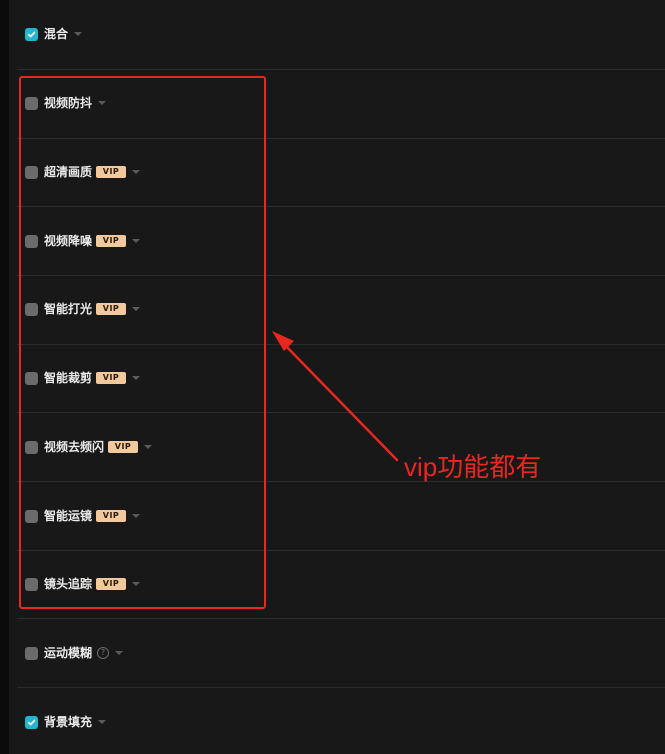 The width and height of the screenshot is (665, 754). Describe the element at coordinates (337, 653) in the screenshot. I see `option-row-motion-blur: 运动模糊?` at that location.